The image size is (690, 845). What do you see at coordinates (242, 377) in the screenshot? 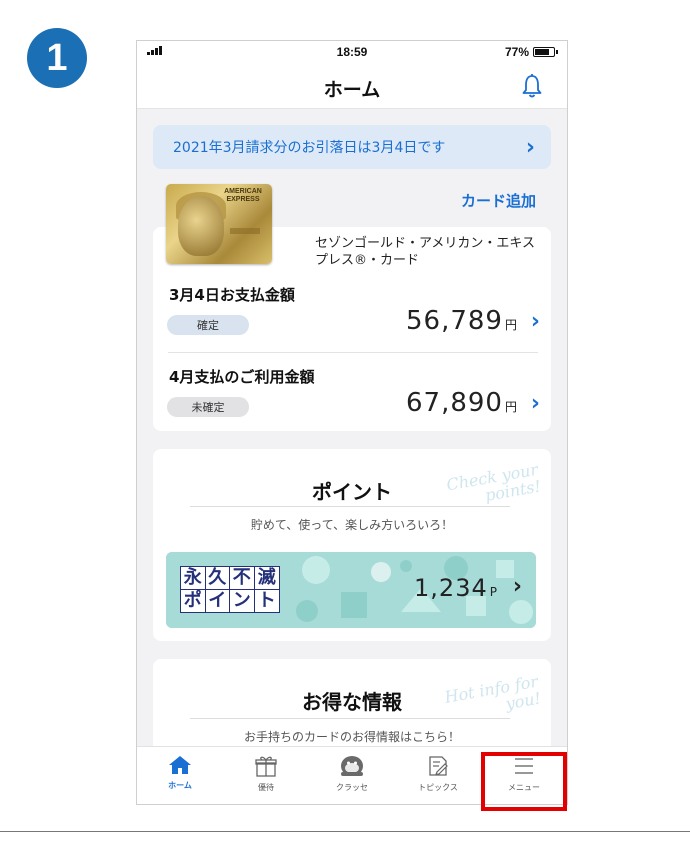
I see `usage-label: 4月支払のご利用金額` at bounding box center [242, 377].